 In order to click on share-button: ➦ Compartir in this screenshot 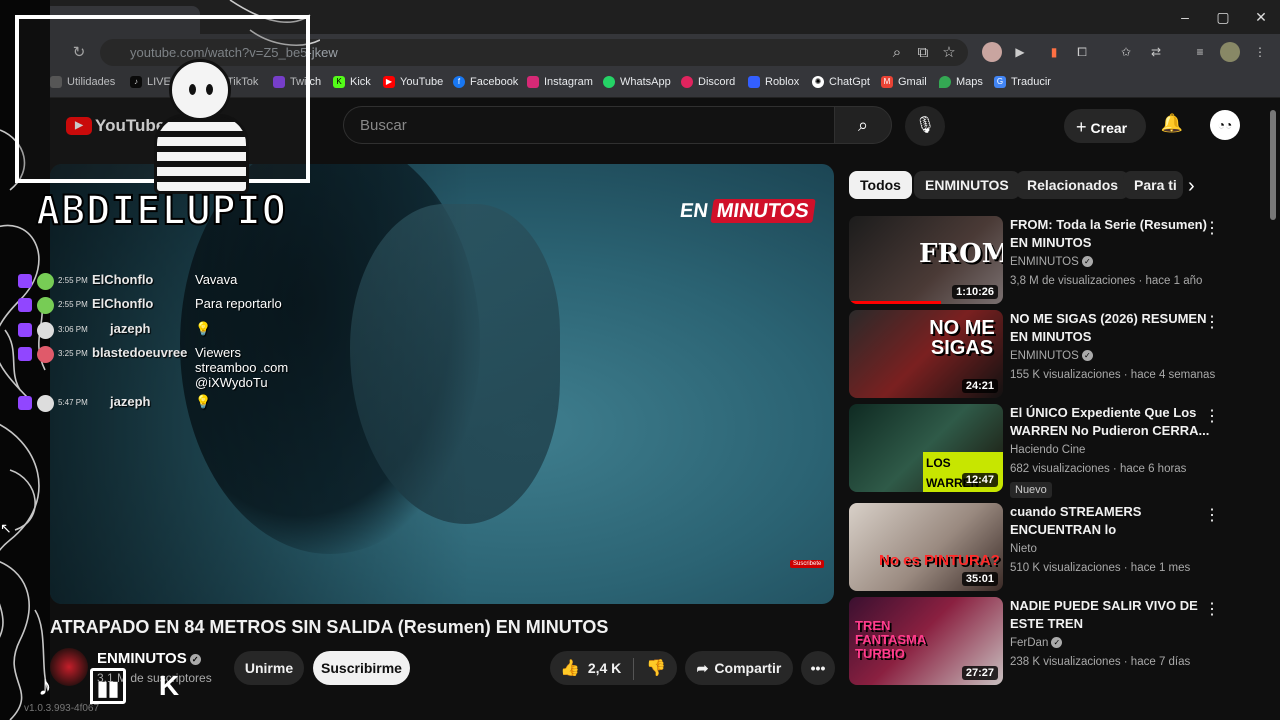, I will do `click(739, 668)`.